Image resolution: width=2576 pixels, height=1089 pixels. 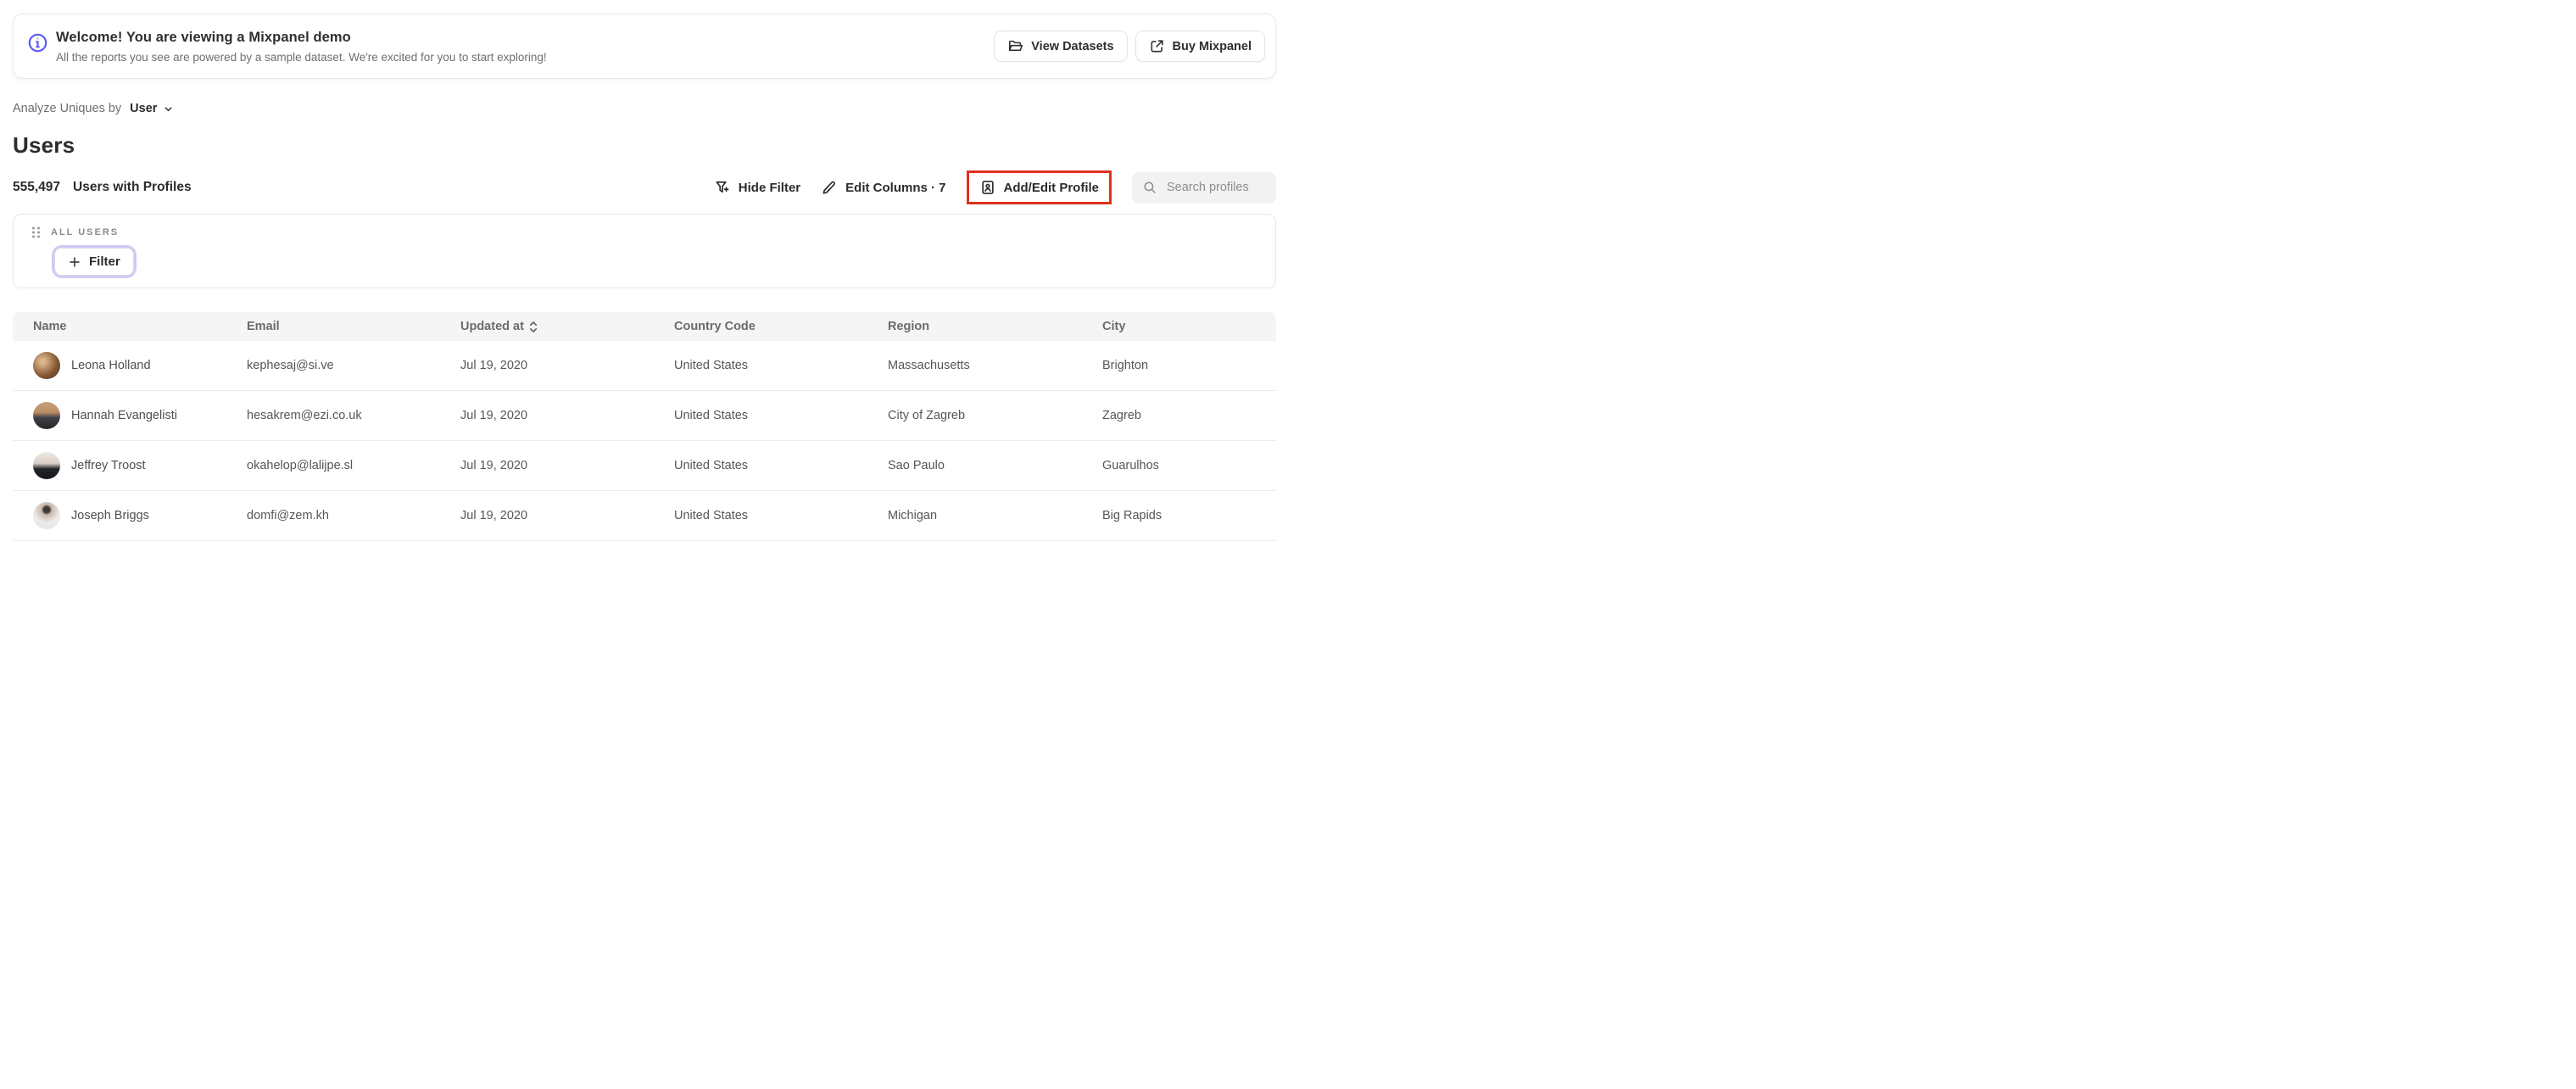 What do you see at coordinates (1215, 187) in the screenshot?
I see `search-profiles-input` at bounding box center [1215, 187].